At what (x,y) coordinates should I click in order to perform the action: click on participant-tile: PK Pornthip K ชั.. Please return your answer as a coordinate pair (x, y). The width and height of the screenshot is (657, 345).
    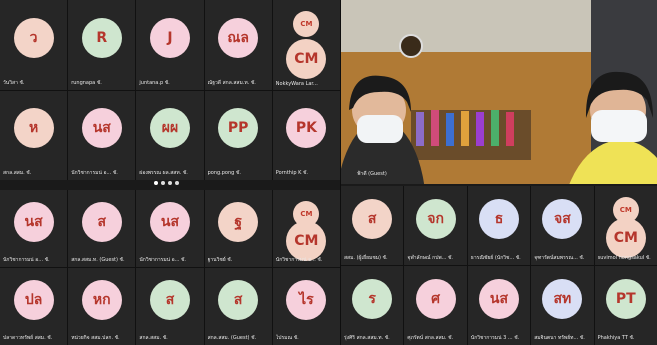
    Looking at the image, I should click on (306, 135).